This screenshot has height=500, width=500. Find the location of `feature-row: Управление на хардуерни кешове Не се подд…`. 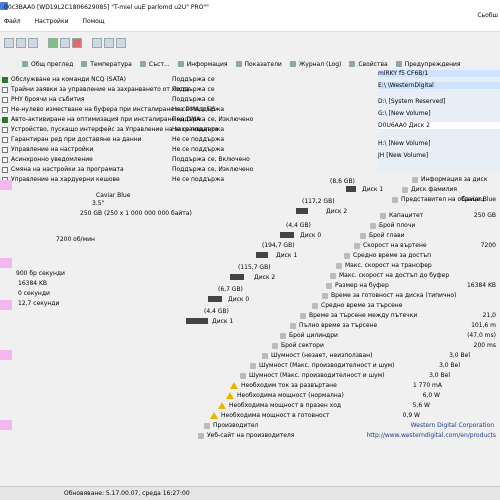

feature-row: Управление на хардуерни кешове Не се подд… is located at coordinates (113, 179).